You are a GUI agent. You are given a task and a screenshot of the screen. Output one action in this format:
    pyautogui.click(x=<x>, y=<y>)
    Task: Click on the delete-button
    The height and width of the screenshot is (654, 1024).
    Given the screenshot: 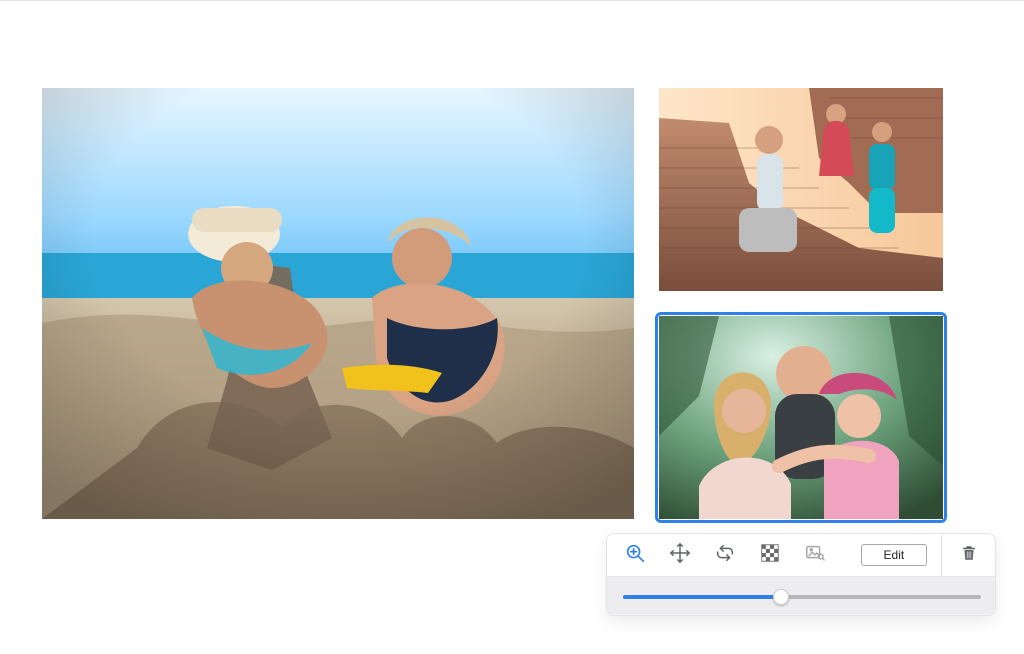 What is the action you would take?
    pyautogui.click(x=969, y=555)
    